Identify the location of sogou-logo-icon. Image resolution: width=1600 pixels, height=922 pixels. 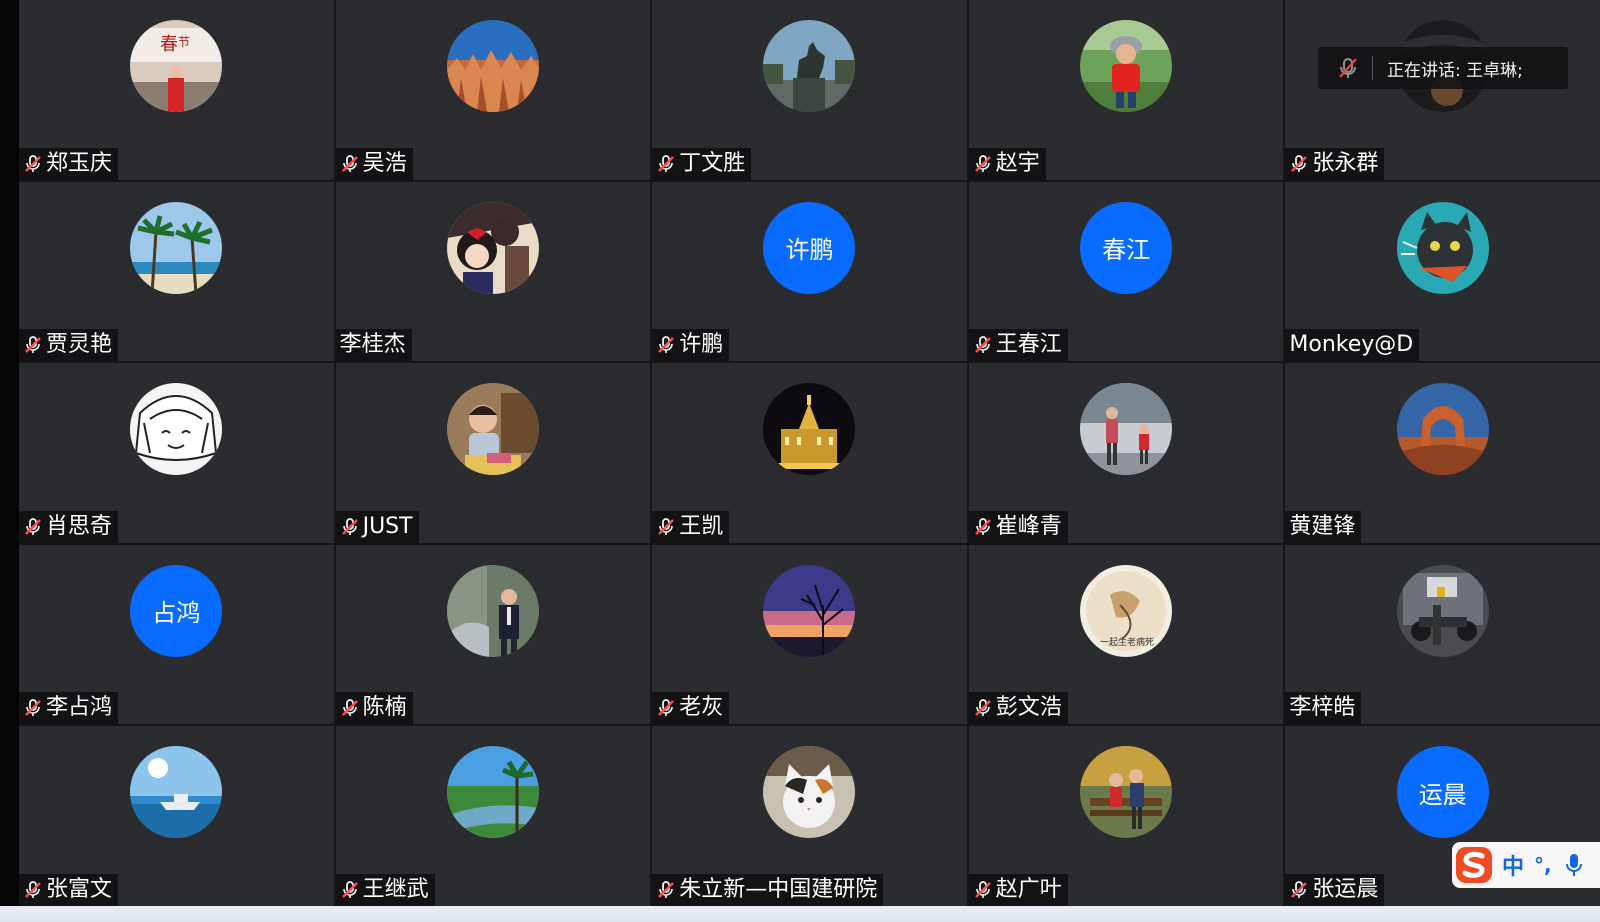
(1474, 865).